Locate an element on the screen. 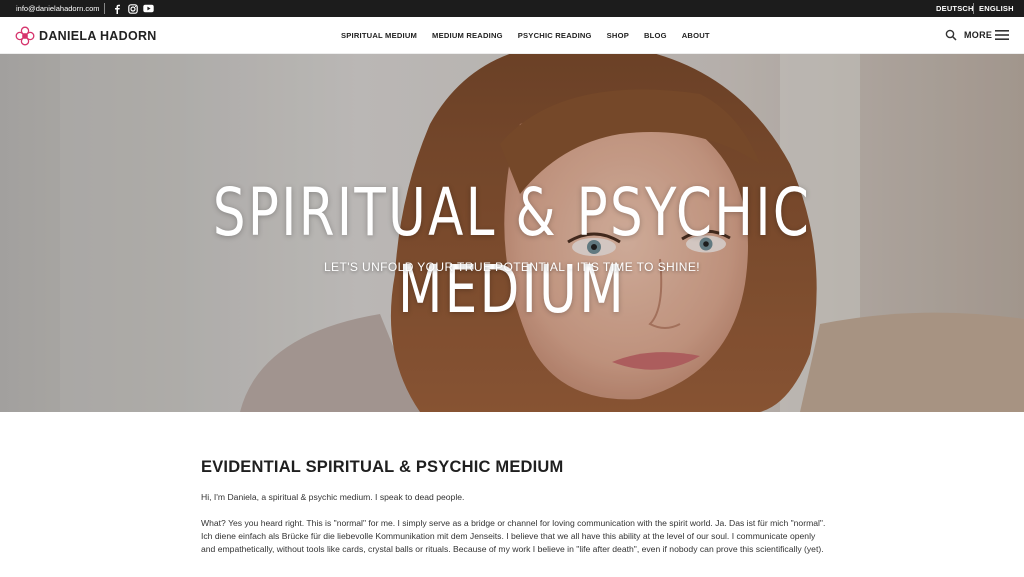  search-icon is located at coordinates (951, 35).